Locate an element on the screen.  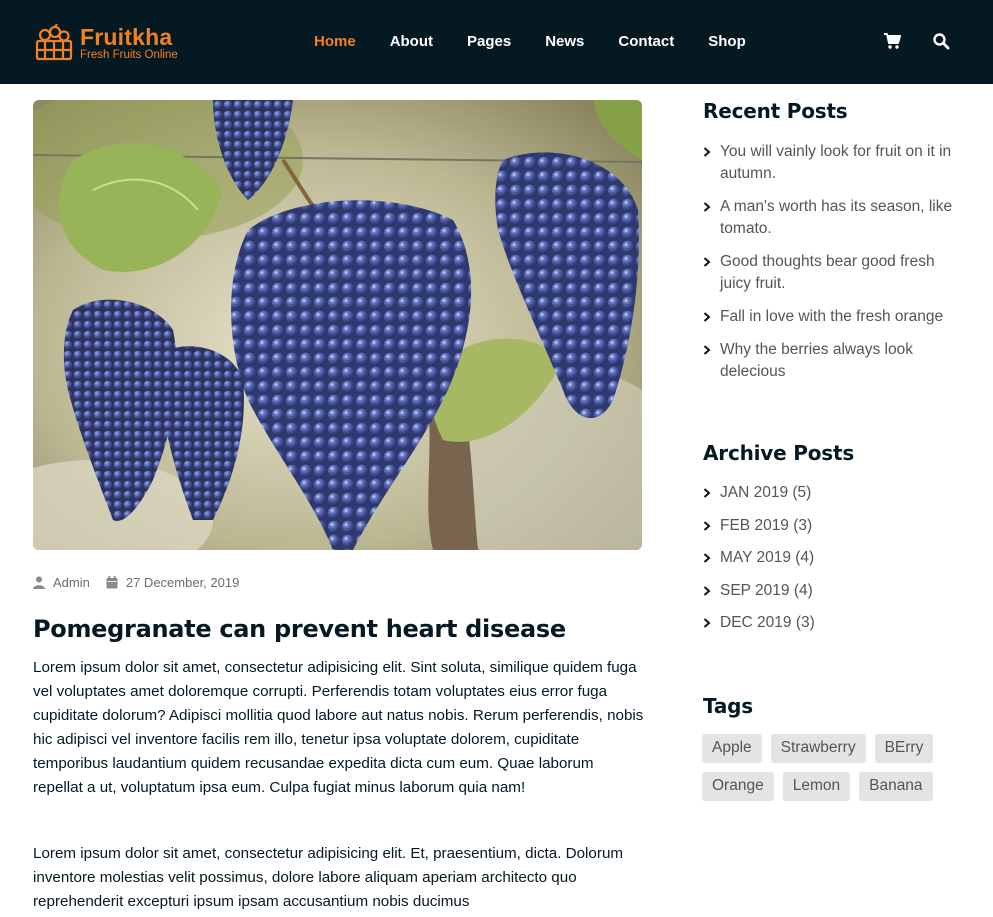
archive-link: MAY 2019 (4) is located at coordinates (834, 558).